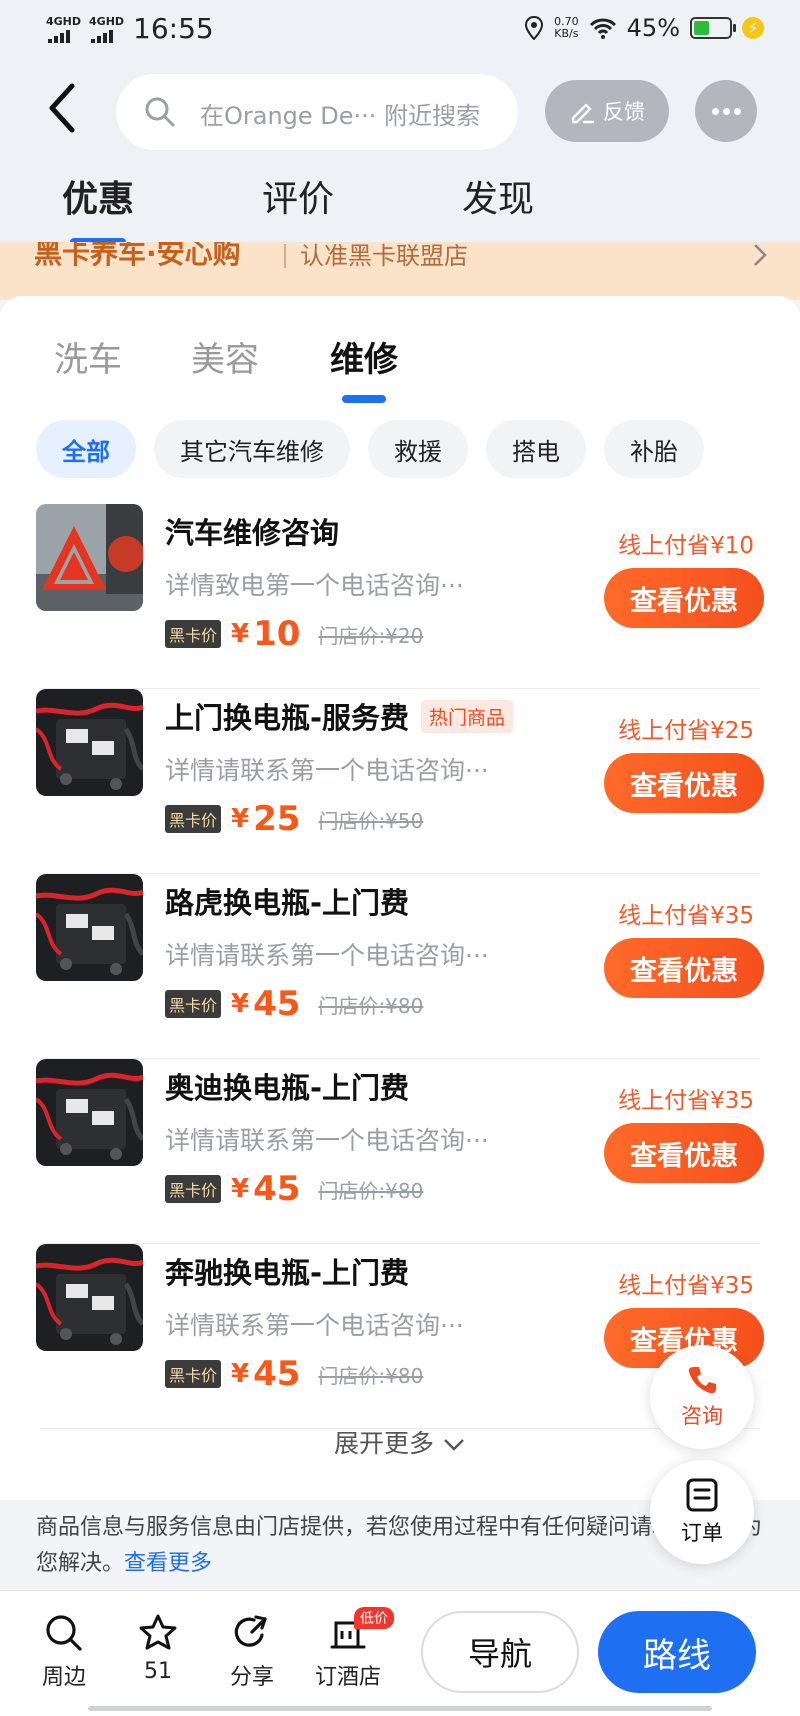 The width and height of the screenshot is (800, 1716). Describe the element at coordinates (62, 108) in the screenshot. I see `chevron-left-icon` at that location.